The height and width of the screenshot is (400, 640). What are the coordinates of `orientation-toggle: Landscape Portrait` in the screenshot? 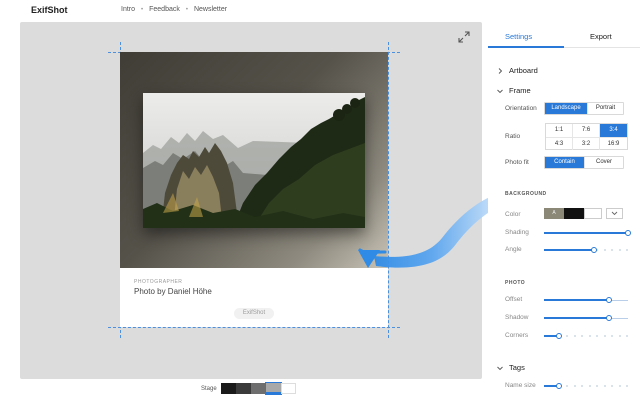 It's located at (584, 108).